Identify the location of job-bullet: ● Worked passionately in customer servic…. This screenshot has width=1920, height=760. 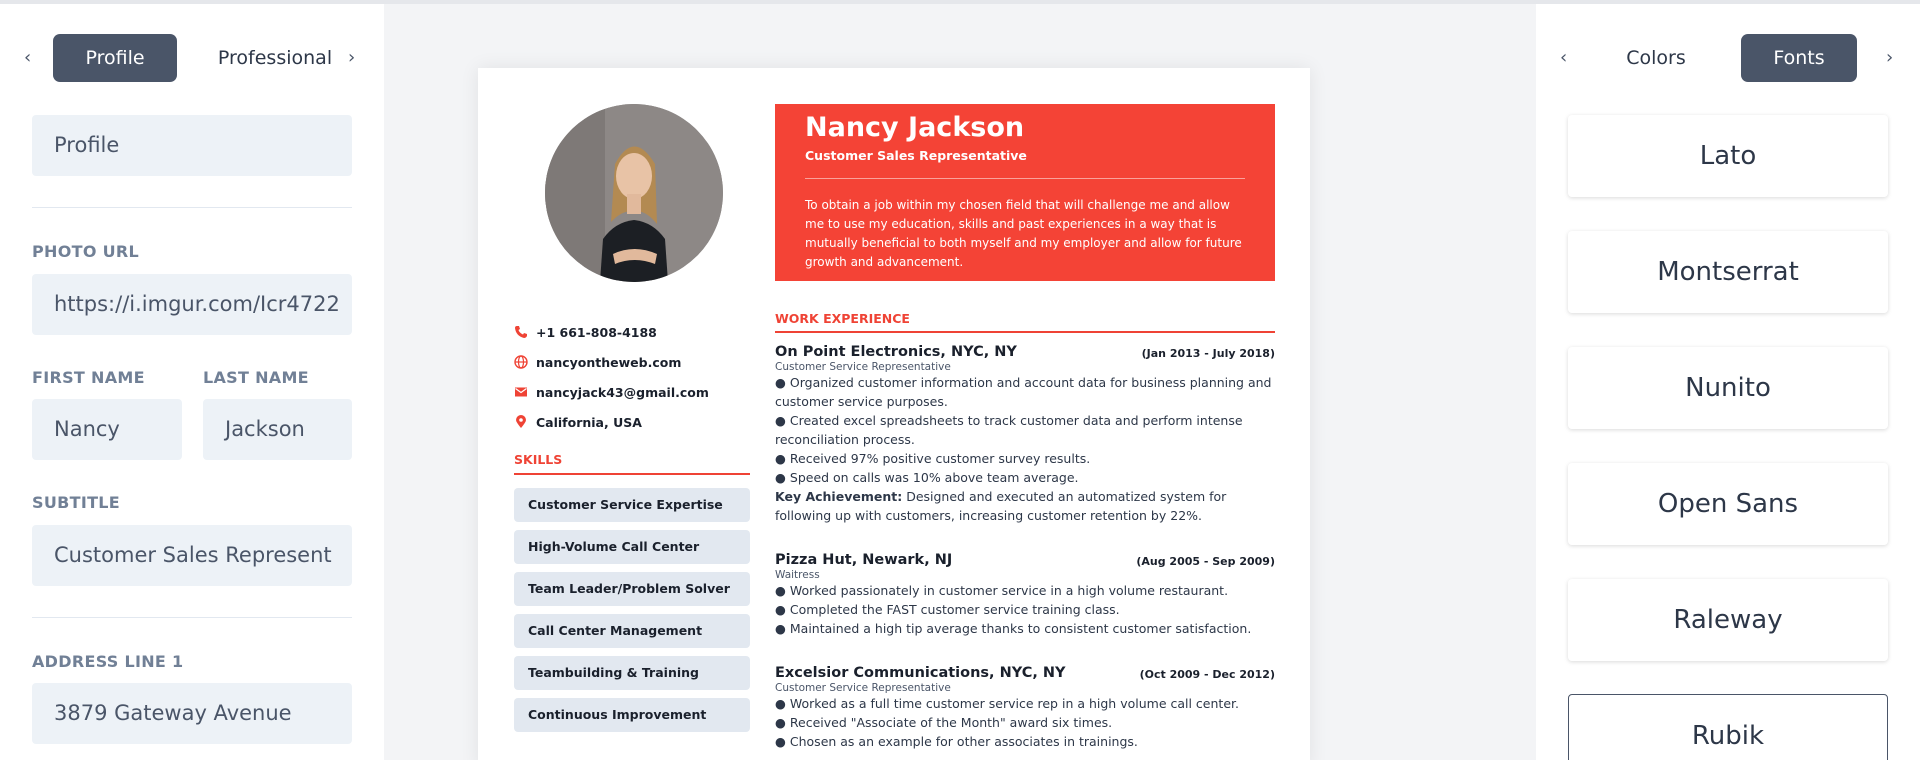
(1002, 590).